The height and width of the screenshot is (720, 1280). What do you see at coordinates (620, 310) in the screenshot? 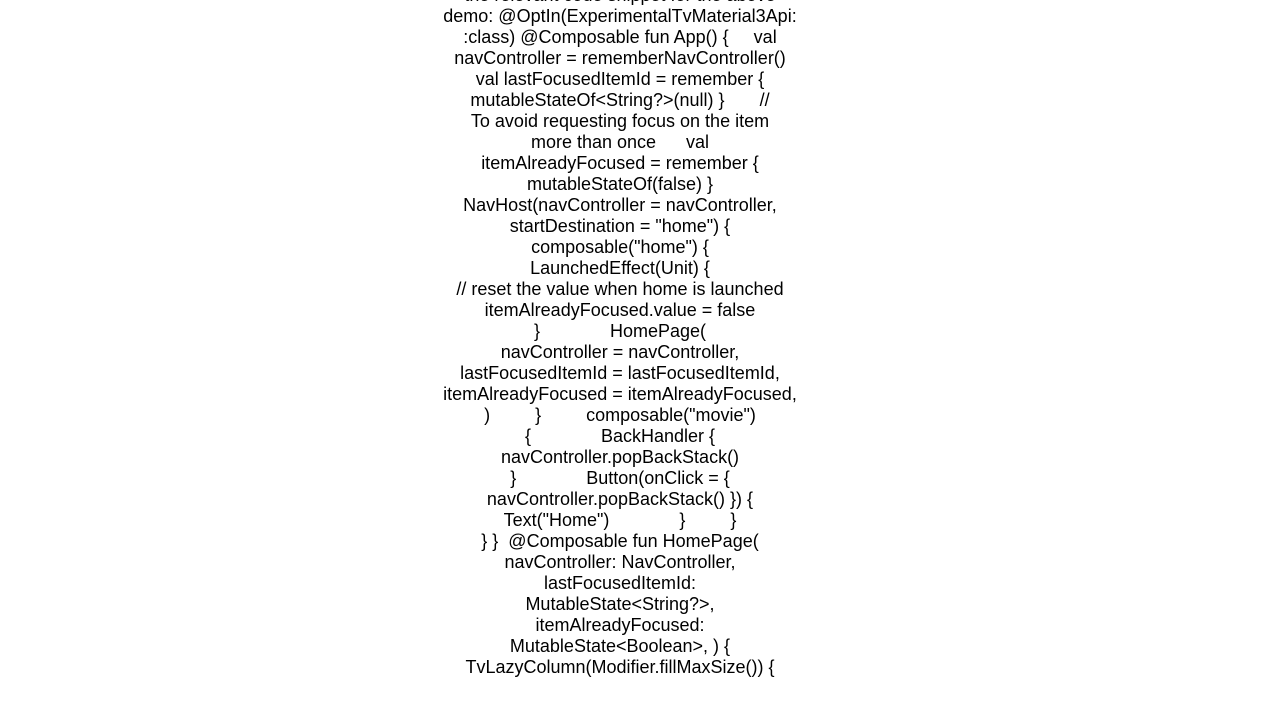
I see `text-line: itemAlreadyFocused.value = false` at bounding box center [620, 310].